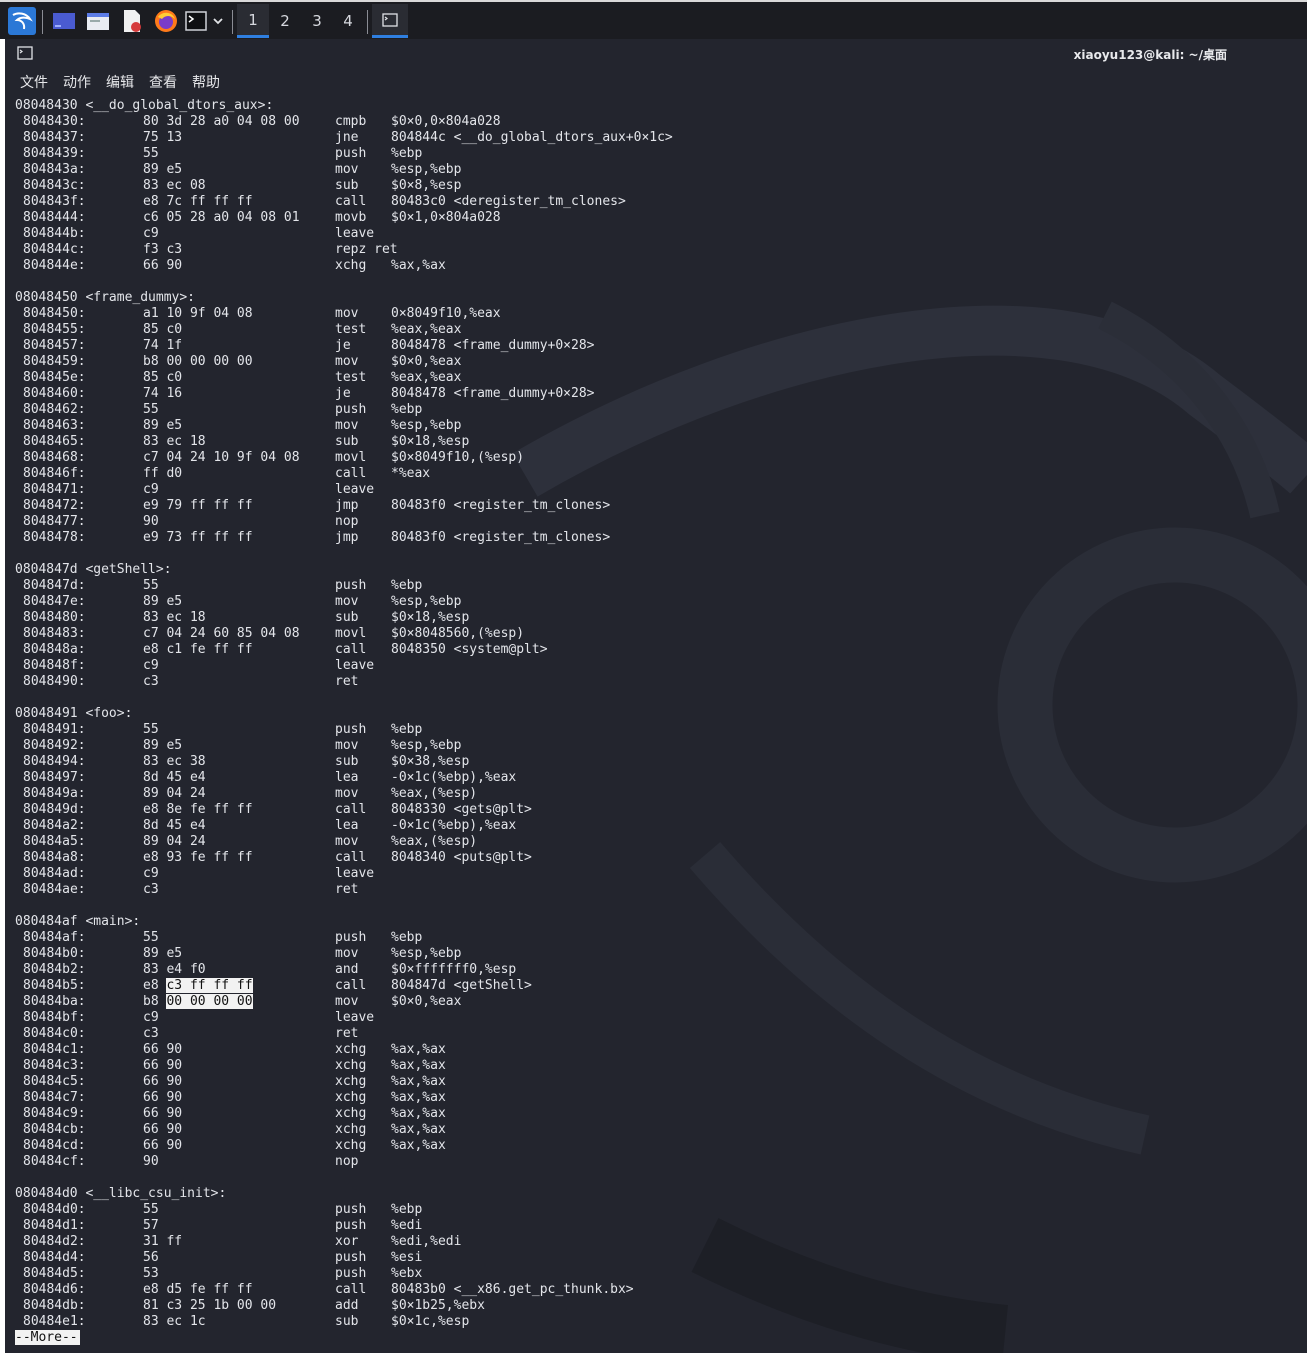  Describe the element at coordinates (661, 586) in the screenshot. I see `disasm-line: 804847d: 55 push %ebp` at that location.